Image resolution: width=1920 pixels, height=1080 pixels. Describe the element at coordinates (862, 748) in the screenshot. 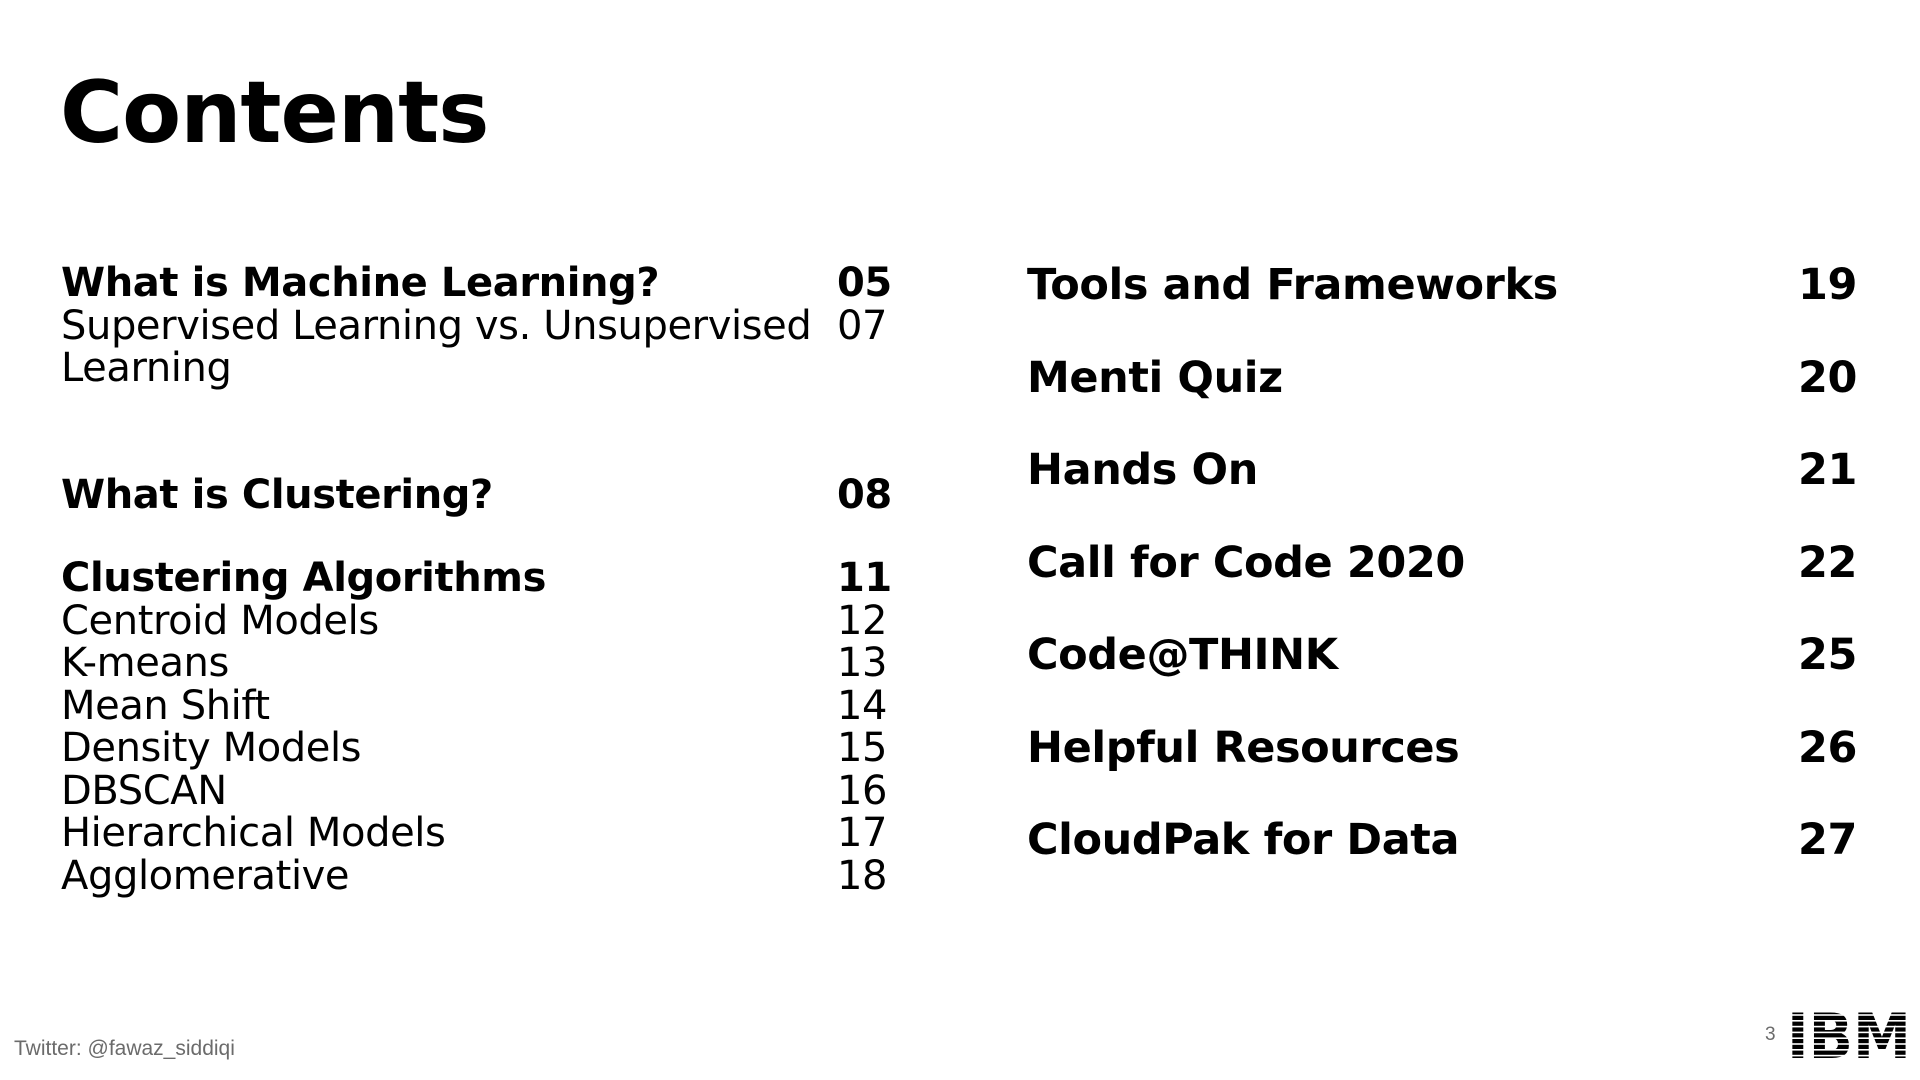

I see `toc-item-page: 15` at that location.